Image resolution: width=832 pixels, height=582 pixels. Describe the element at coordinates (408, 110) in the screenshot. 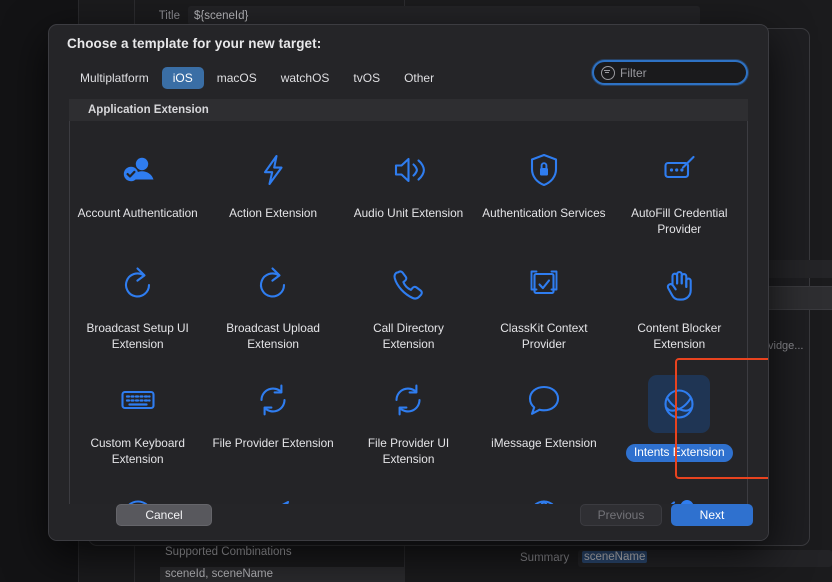

I see `group-header-application-extension: Application Extension` at that location.